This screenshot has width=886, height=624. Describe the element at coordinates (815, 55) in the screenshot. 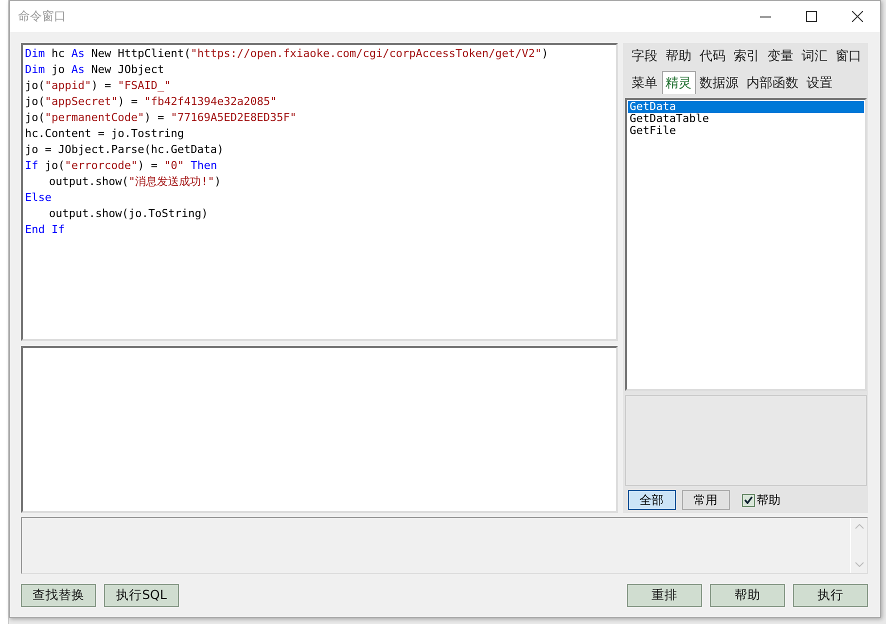

I see `tab: 词汇` at that location.